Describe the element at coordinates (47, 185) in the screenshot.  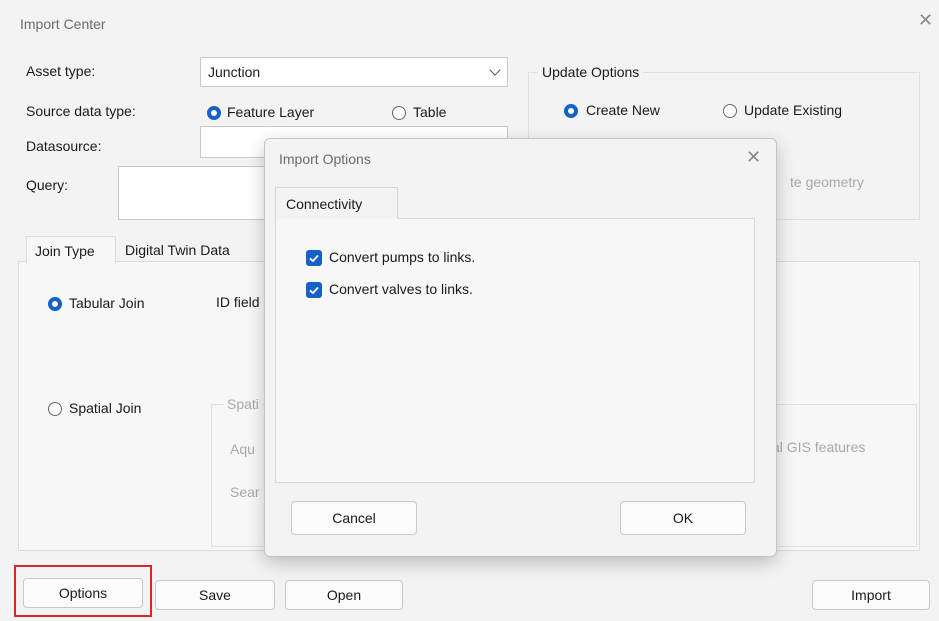
I see `query-label: Query:` at that location.